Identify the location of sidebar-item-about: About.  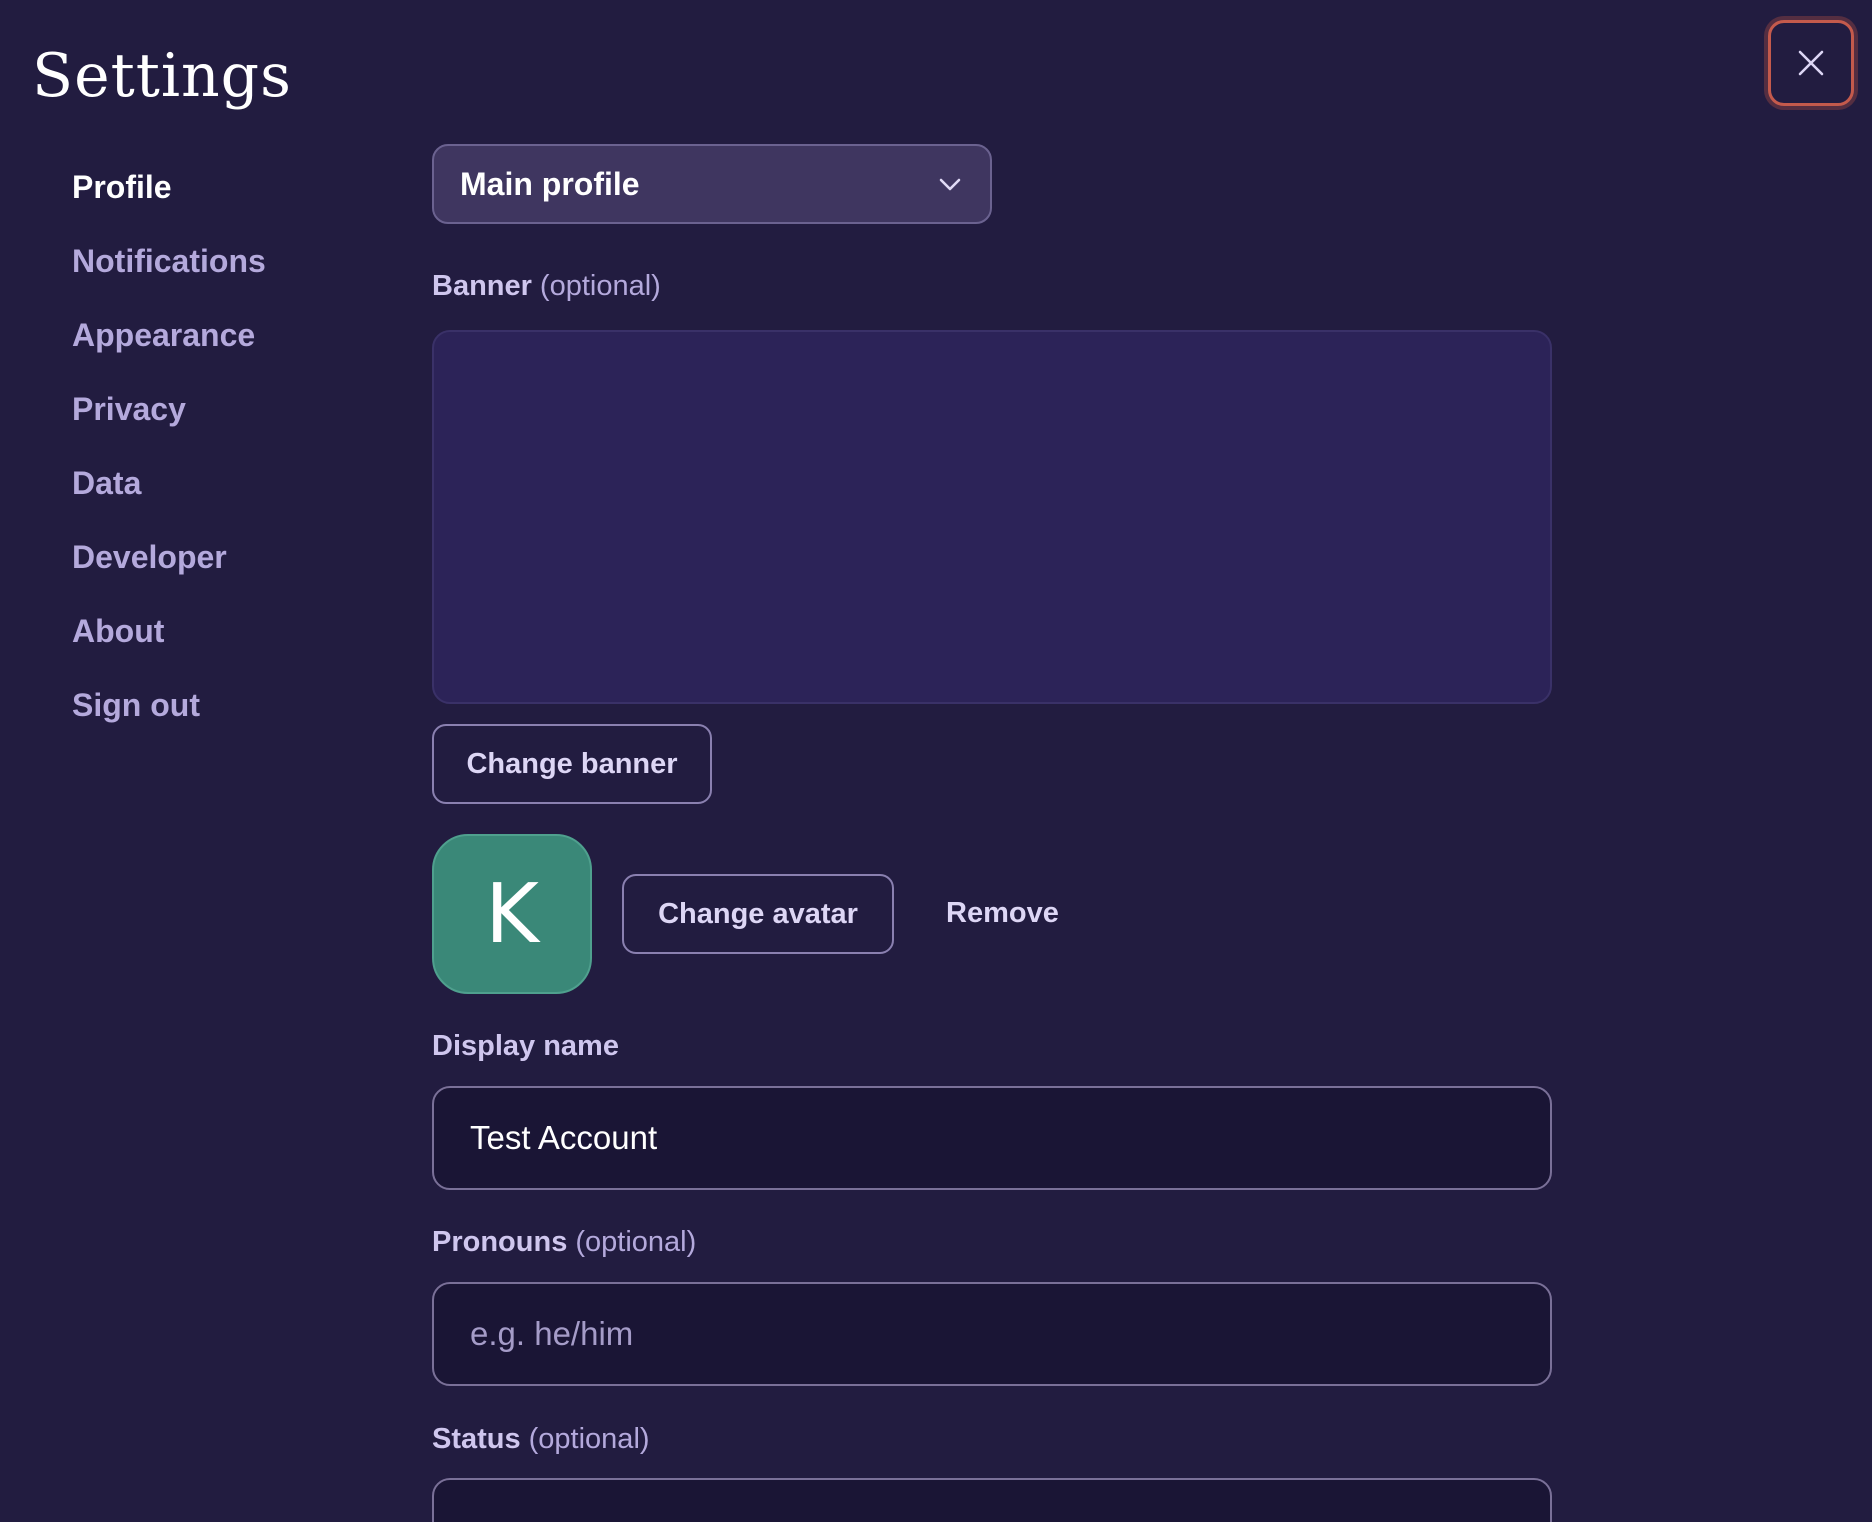
(169, 641).